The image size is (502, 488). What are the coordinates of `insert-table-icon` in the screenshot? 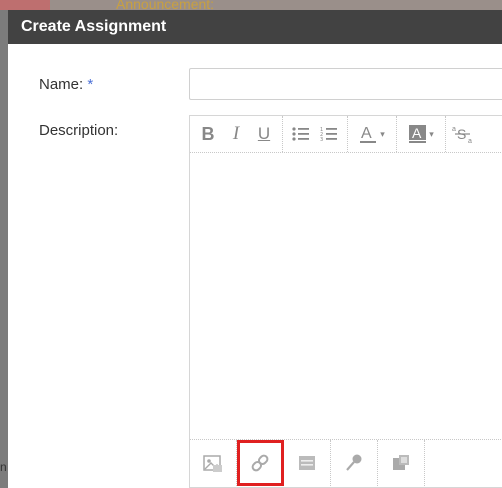 It's located at (307, 463).